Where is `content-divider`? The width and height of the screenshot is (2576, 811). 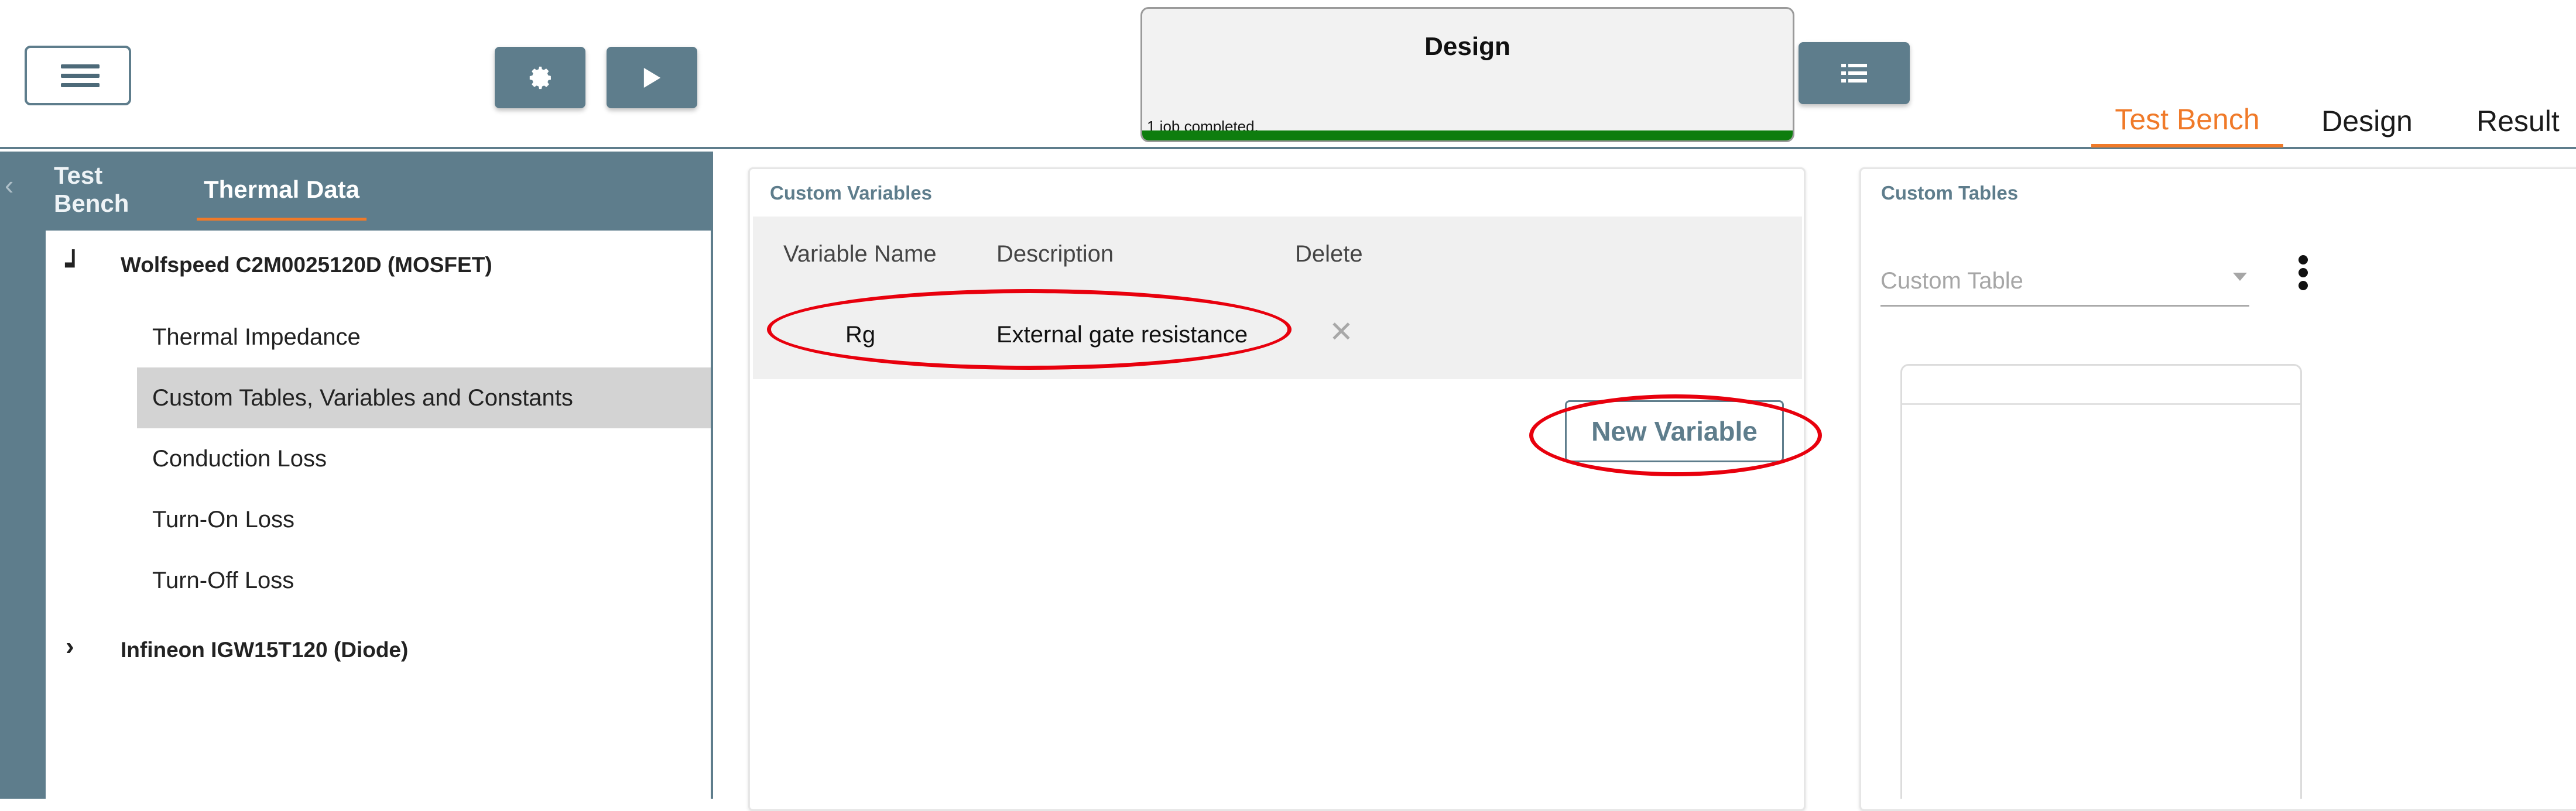 content-divider is located at coordinates (712, 476).